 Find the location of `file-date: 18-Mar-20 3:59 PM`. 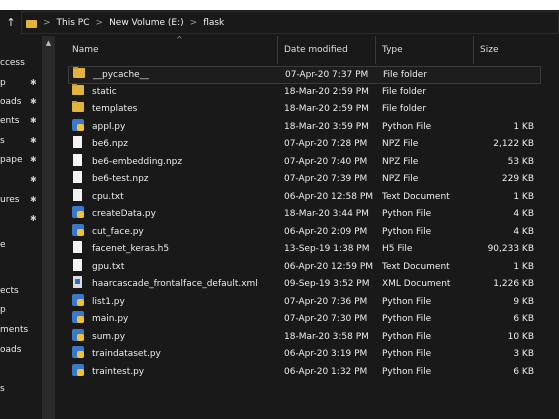

file-date: 18-Mar-20 3:59 PM is located at coordinates (326, 126).